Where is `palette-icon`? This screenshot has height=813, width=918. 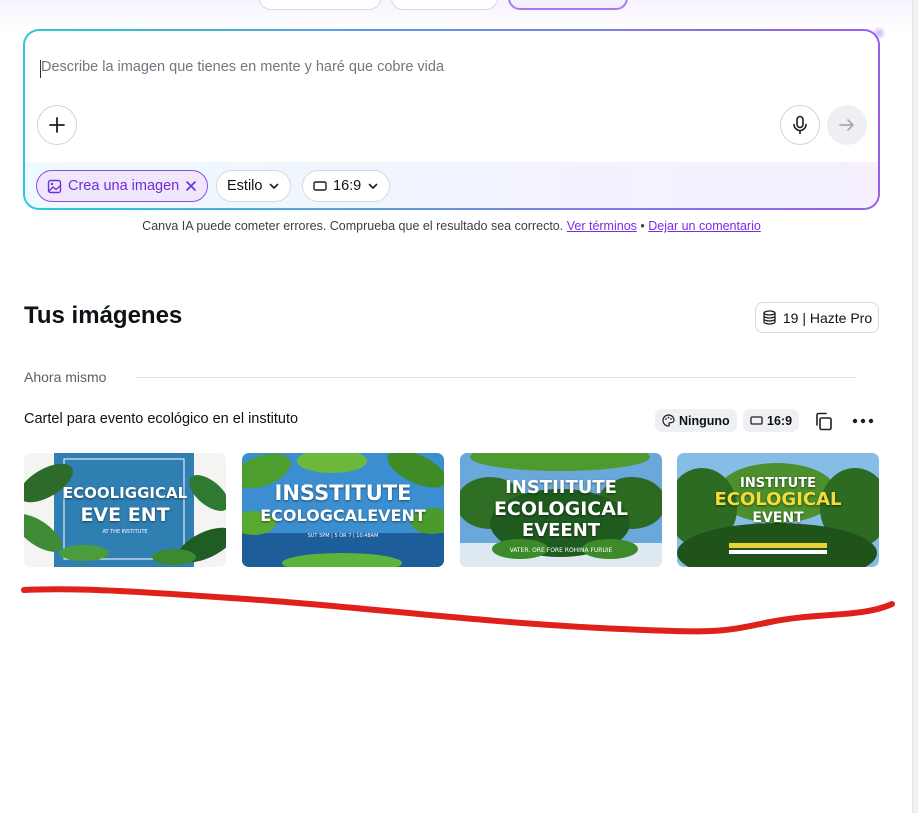
palette-icon is located at coordinates (668, 420).